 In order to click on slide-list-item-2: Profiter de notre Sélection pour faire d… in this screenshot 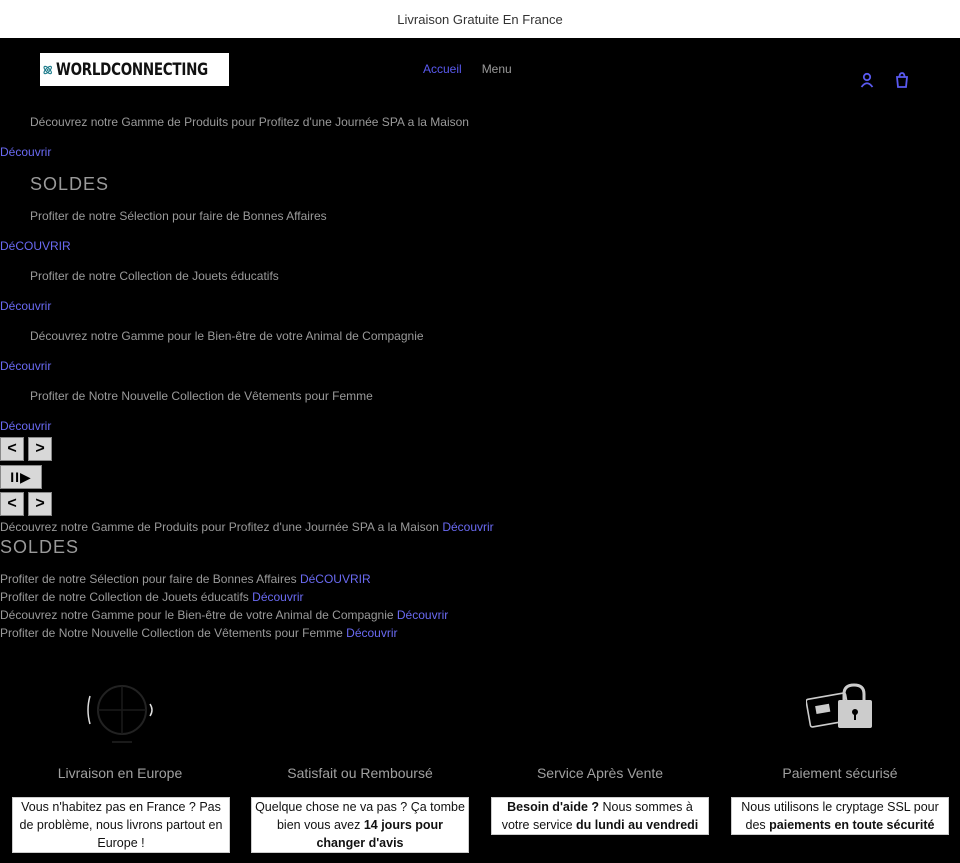, I will do `click(185, 579)`.